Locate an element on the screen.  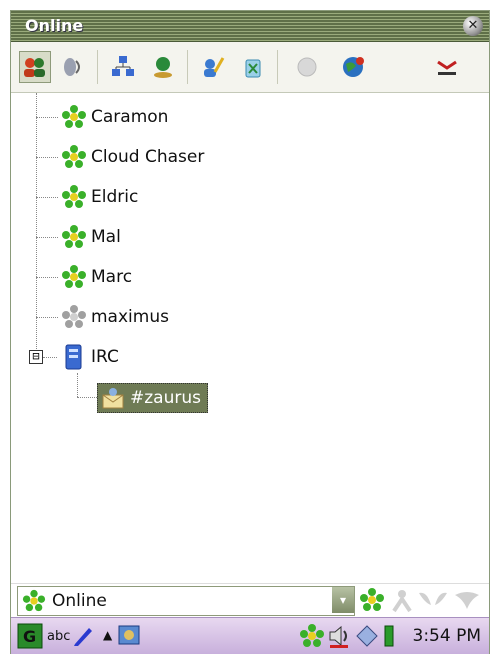
away-button is located at coordinates (447, 67).